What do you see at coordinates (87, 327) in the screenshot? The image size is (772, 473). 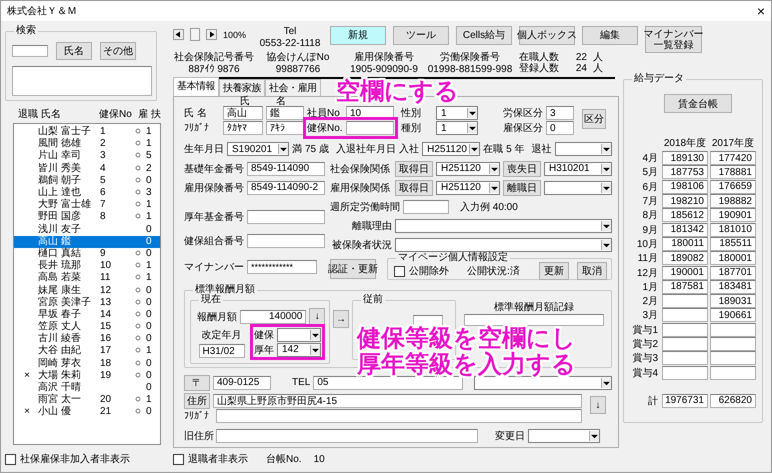 I see `employee-row: 笠原 丈人 15 ○ 0` at bounding box center [87, 327].